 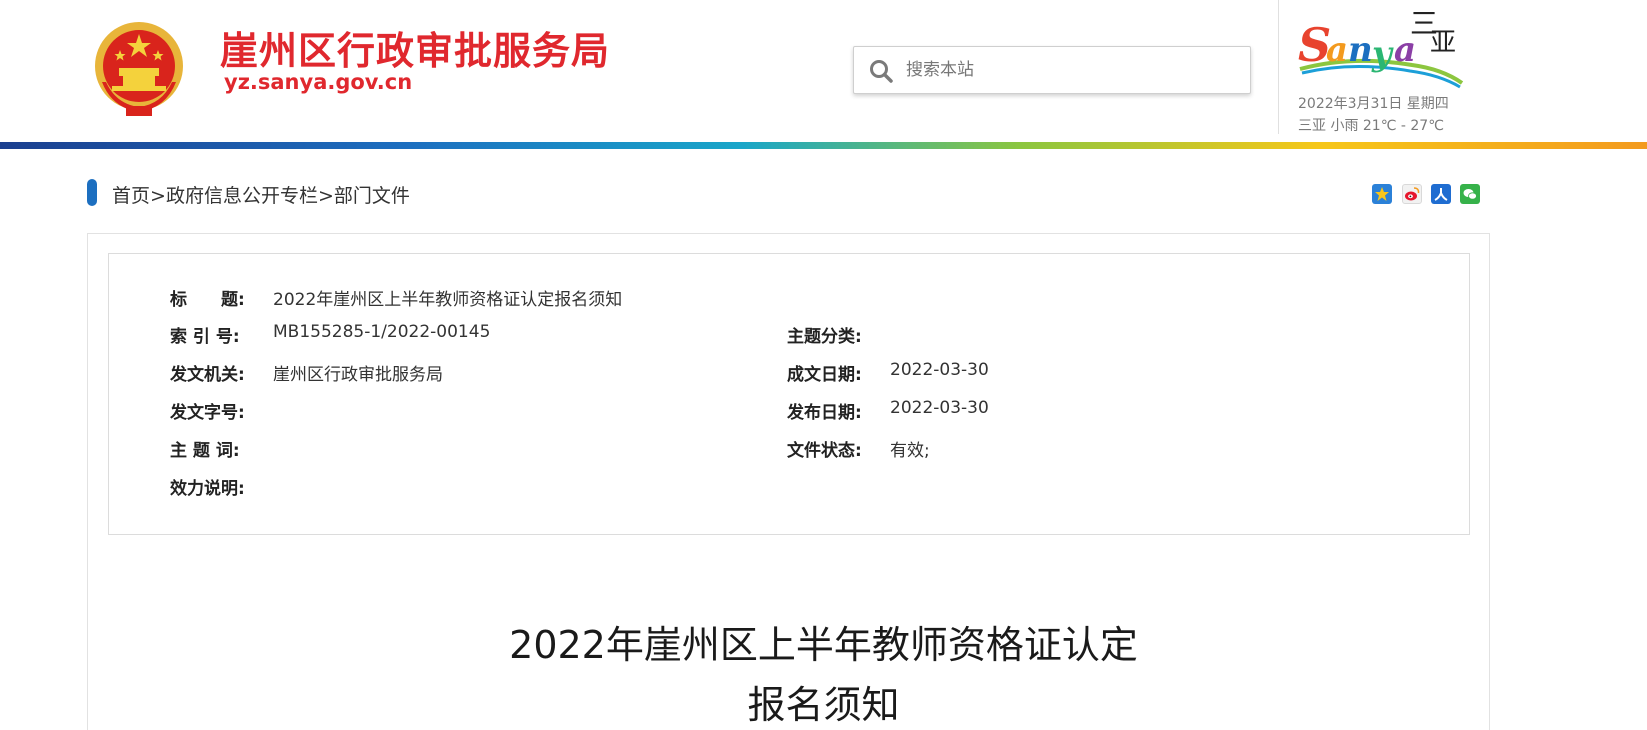 What do you see at coordinates (1360, 50) in the screenshot?
I see `svg-text: n` at bounding box center [1360, 50].